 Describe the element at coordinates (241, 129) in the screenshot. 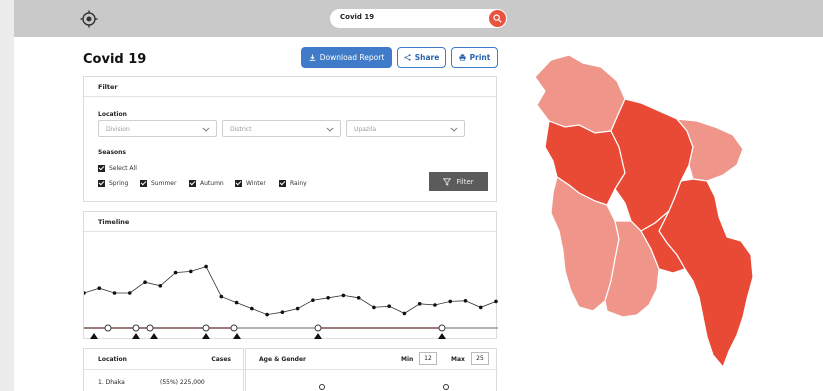

I see `district-placeholder: District` at that location.